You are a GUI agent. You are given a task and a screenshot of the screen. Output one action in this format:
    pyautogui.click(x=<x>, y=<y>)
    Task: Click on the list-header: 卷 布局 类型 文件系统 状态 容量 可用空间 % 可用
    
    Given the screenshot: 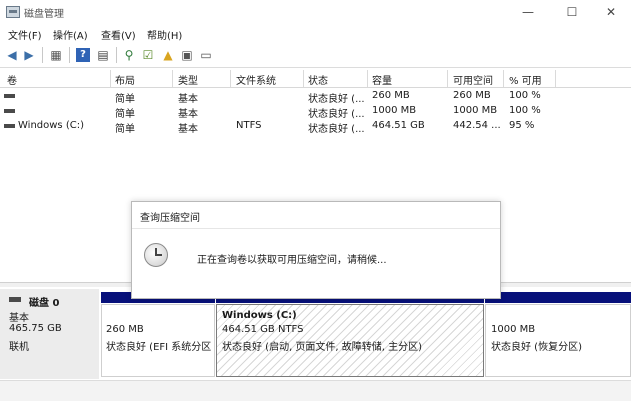 What is the action you would take?
    pyautogui.click(x=315, y=79)
    